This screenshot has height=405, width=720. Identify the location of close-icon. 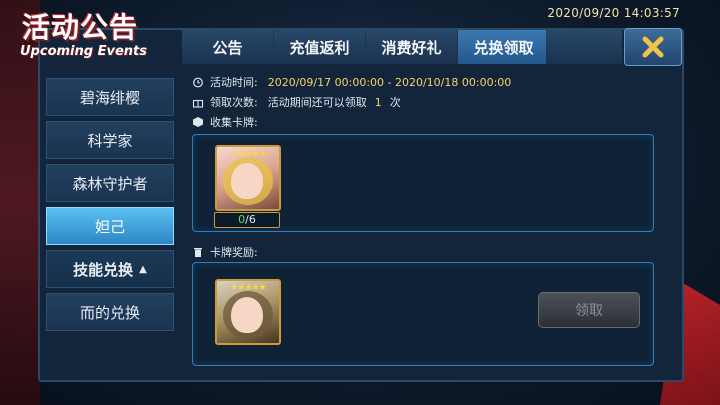
(653, 47).